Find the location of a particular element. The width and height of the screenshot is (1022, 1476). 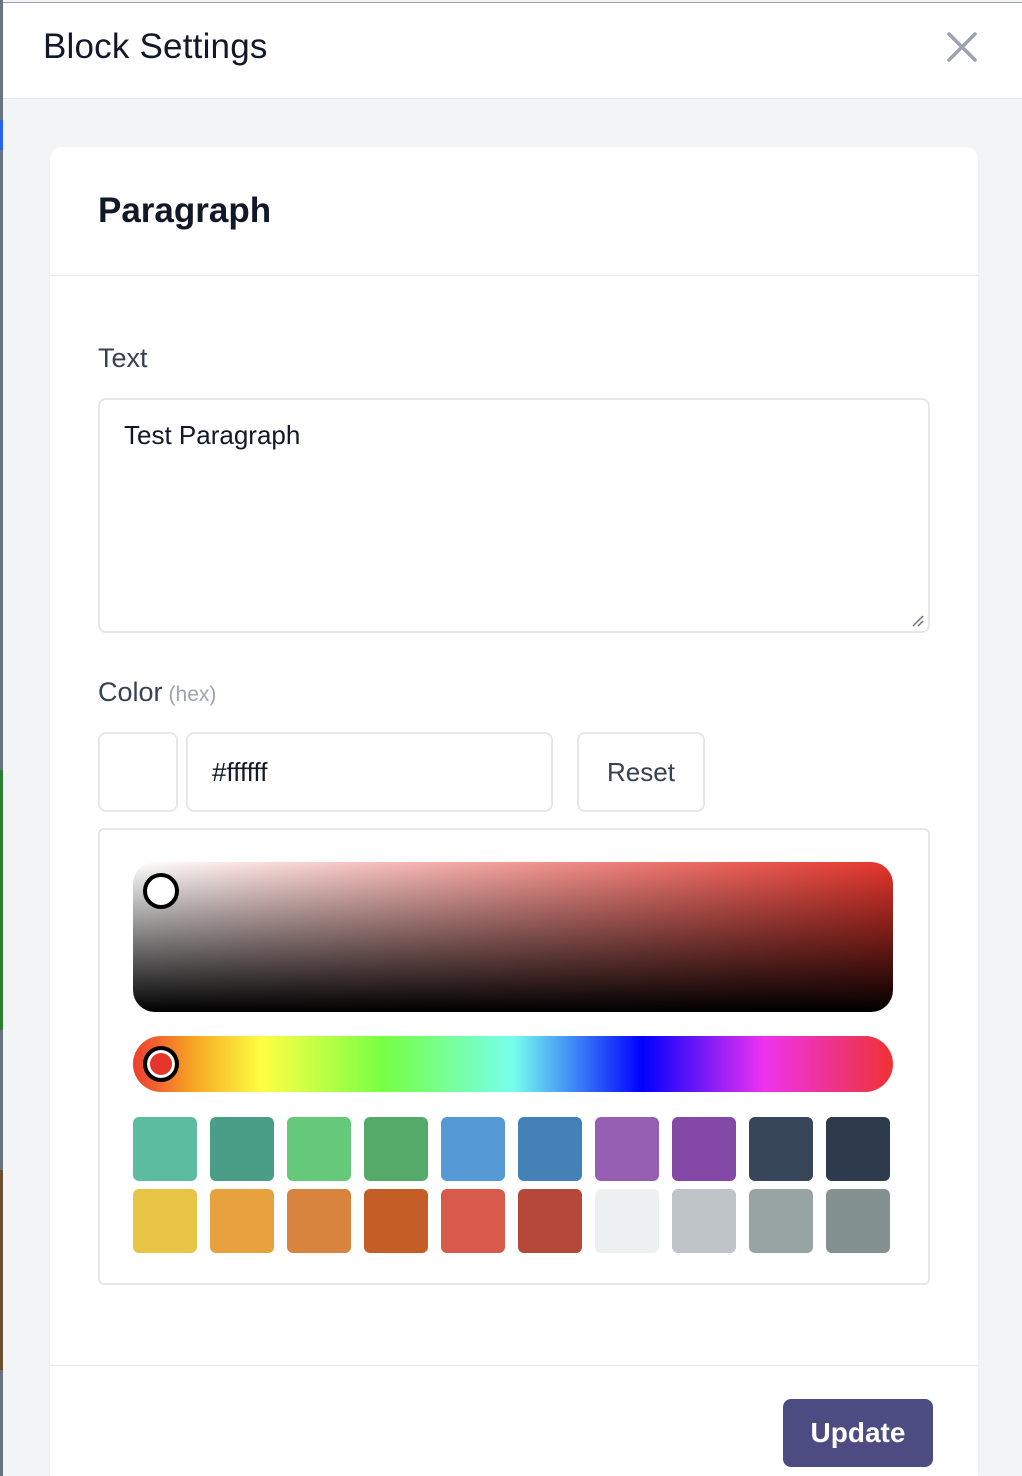

saturation-area is located at coordinates (513, 937).